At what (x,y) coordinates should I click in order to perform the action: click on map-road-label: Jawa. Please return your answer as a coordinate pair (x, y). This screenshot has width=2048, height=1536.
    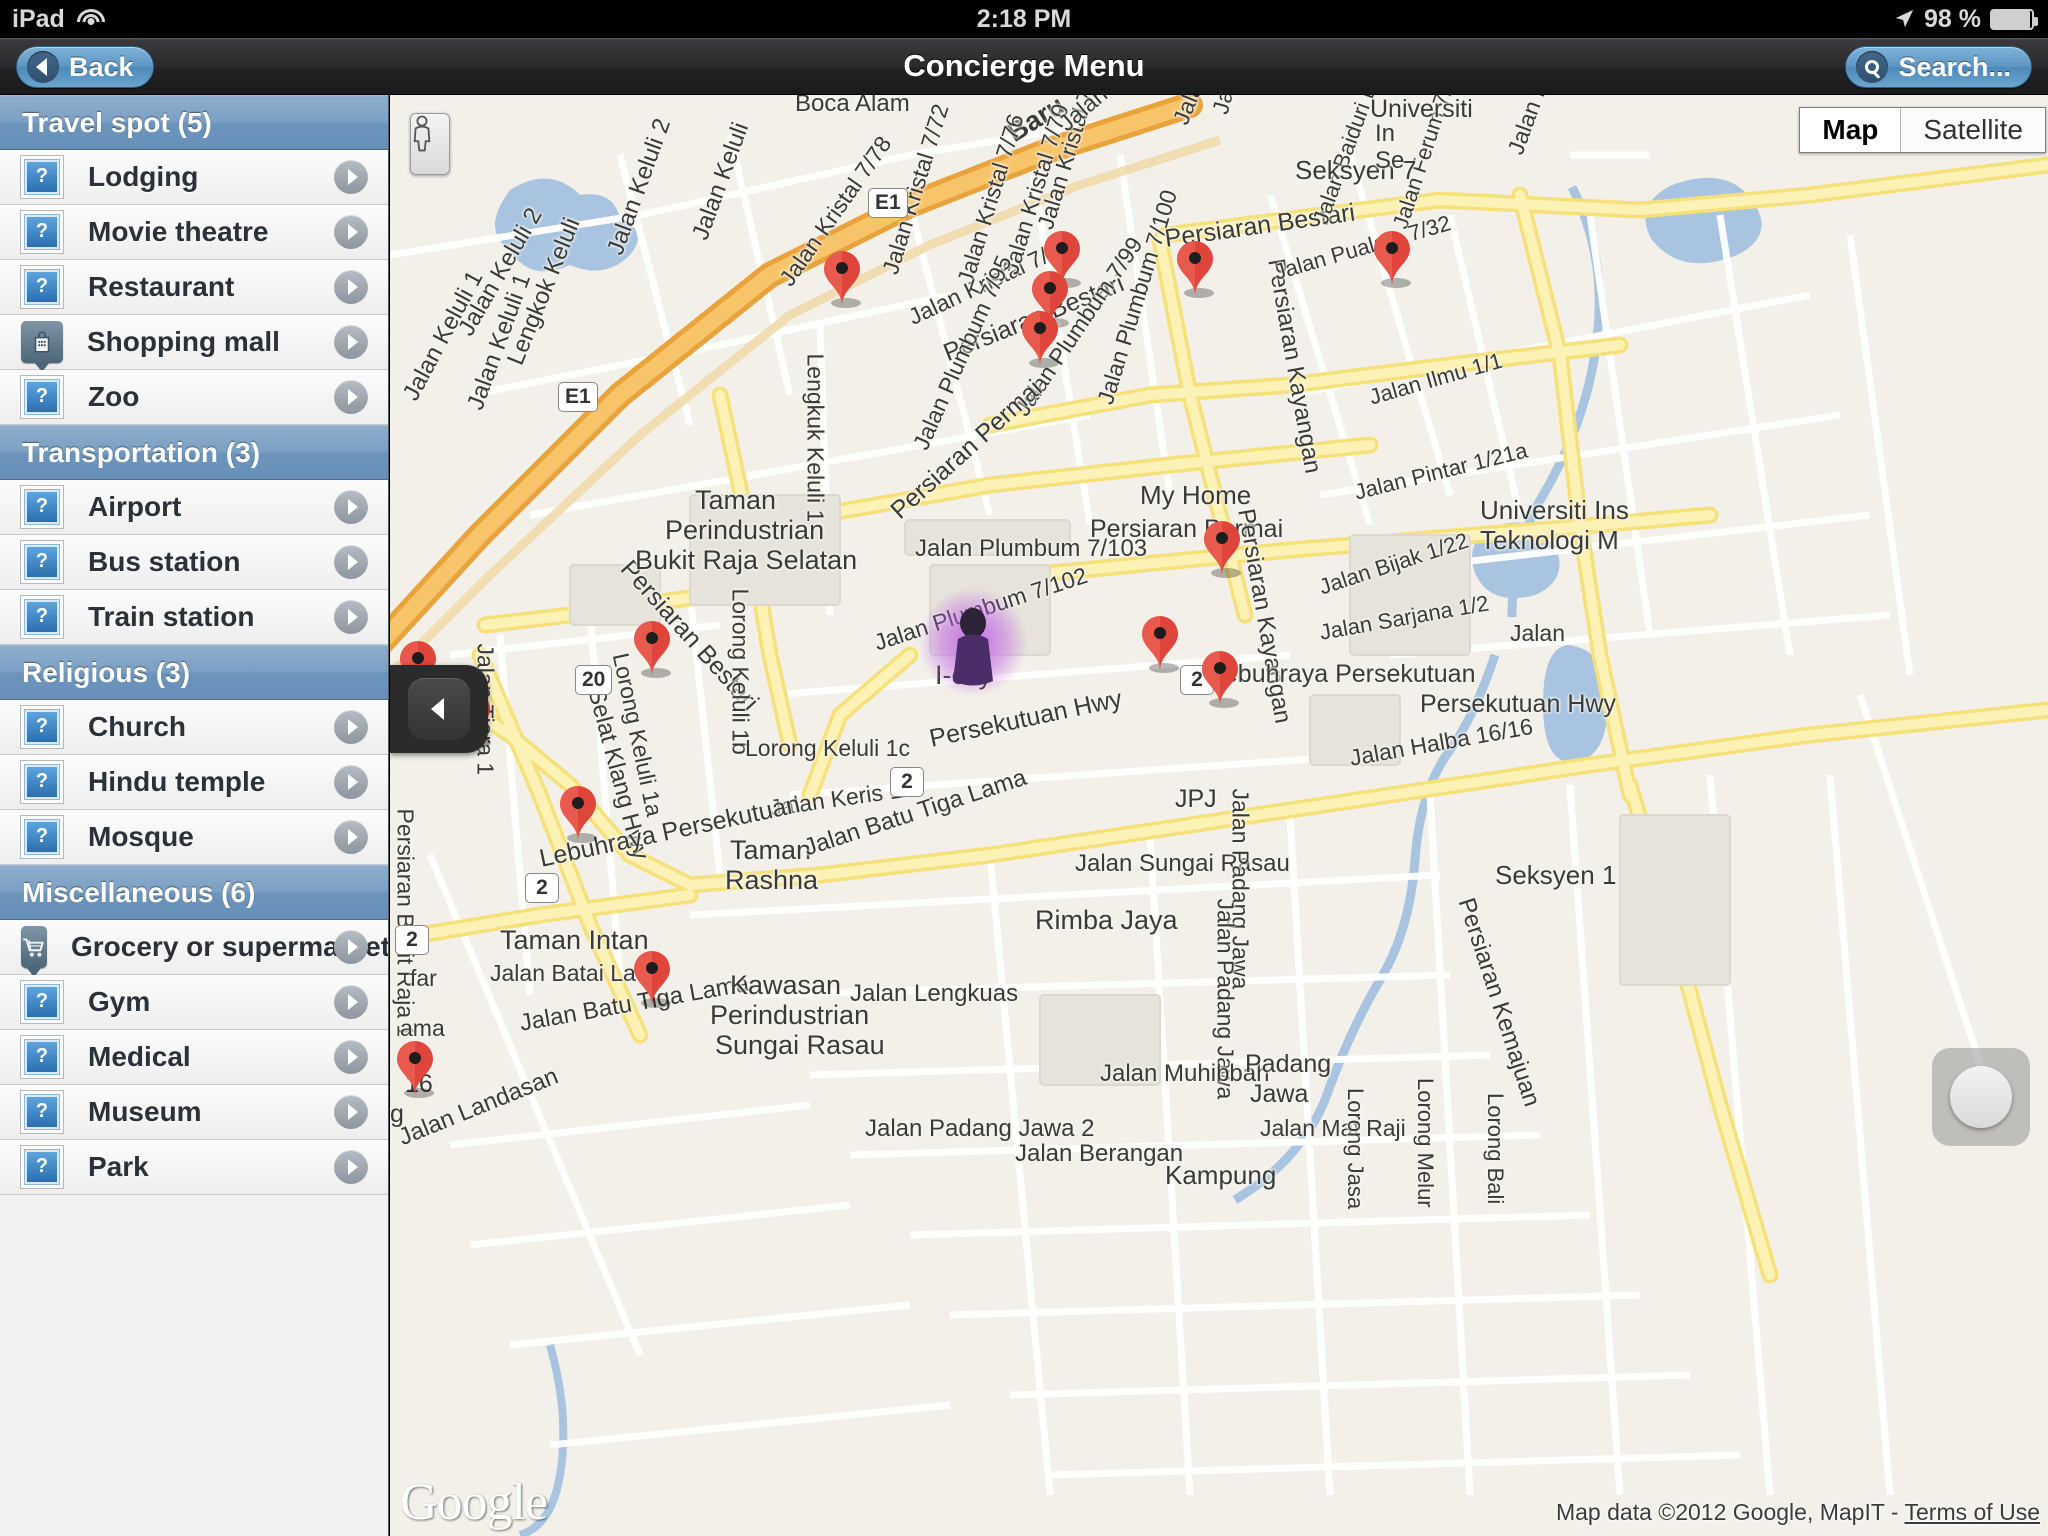
    Looking at the image, I should click on (1279, 1094).